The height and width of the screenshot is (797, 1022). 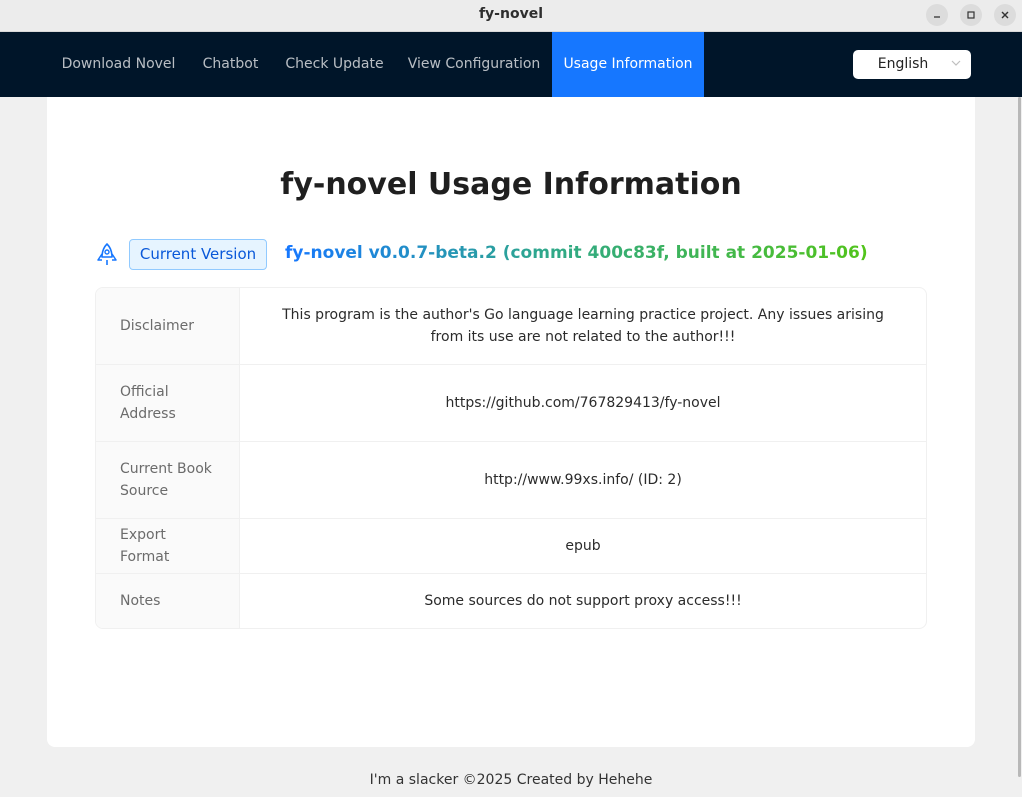 I want to click on row-label-current-book-source: Current Book Source, so click(x=168, y=480).